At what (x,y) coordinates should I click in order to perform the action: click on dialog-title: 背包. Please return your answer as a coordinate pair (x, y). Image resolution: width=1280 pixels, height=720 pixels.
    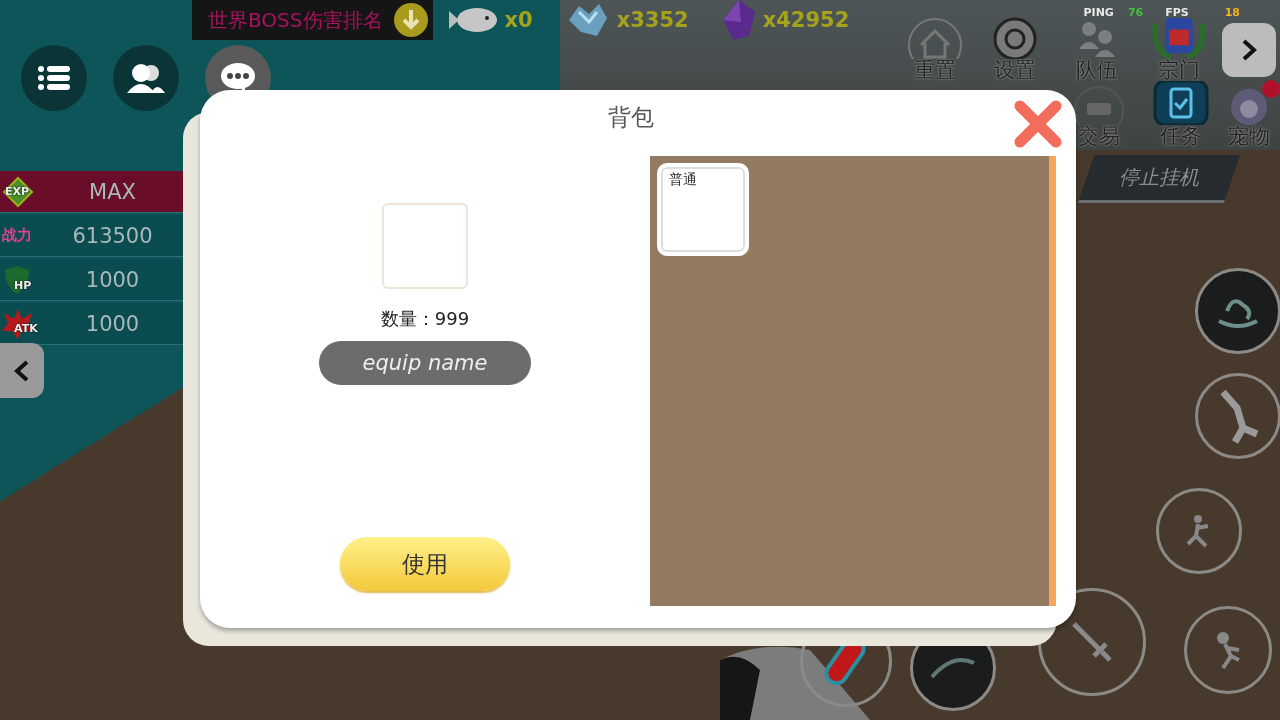
    Looking at the image, I should click on (631, 117).